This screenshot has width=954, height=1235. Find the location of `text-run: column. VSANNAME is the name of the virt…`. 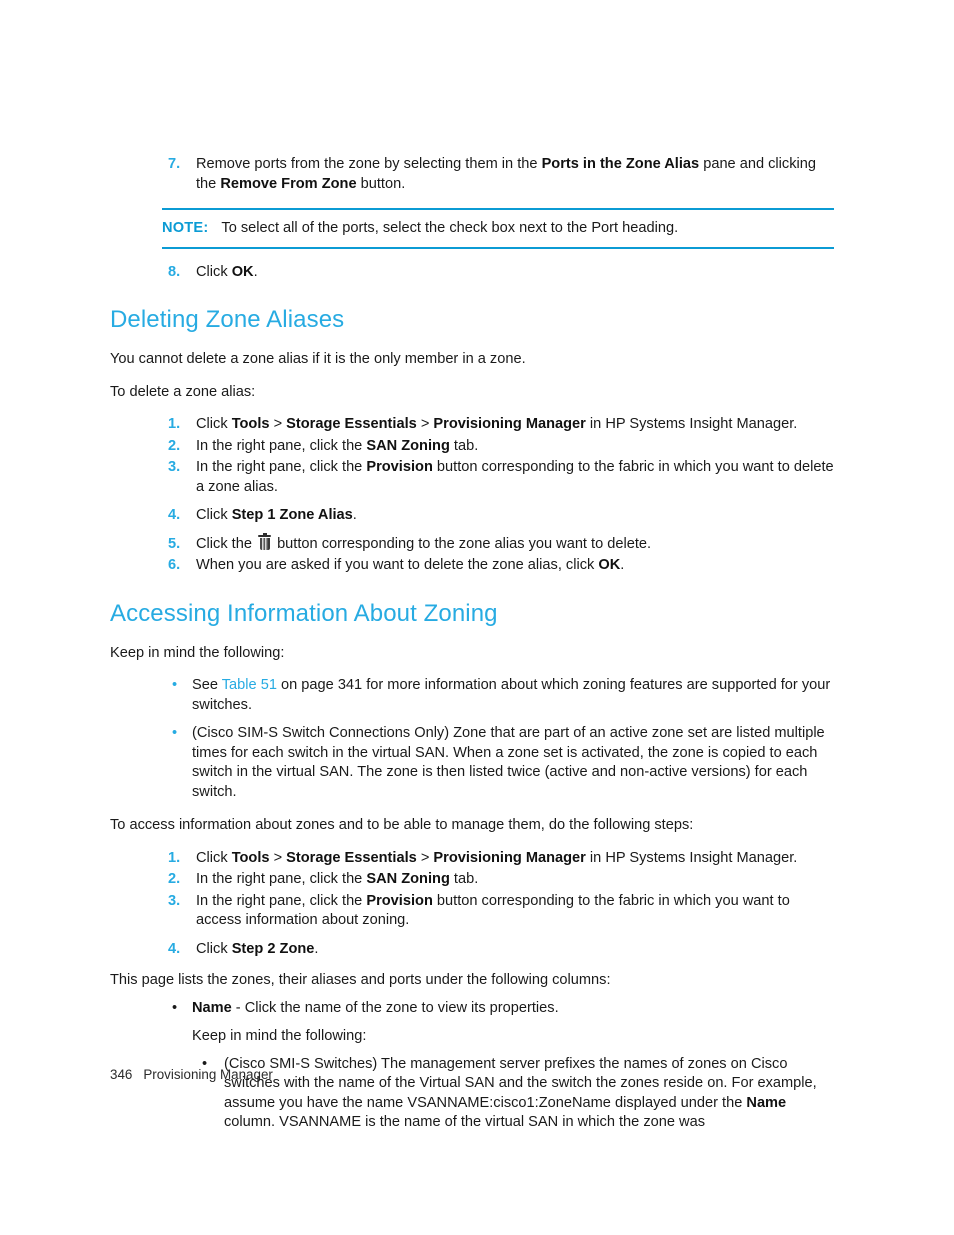

text-run: column. VSANNAME is the name of the virt… is located at coordinates (464, 1122).